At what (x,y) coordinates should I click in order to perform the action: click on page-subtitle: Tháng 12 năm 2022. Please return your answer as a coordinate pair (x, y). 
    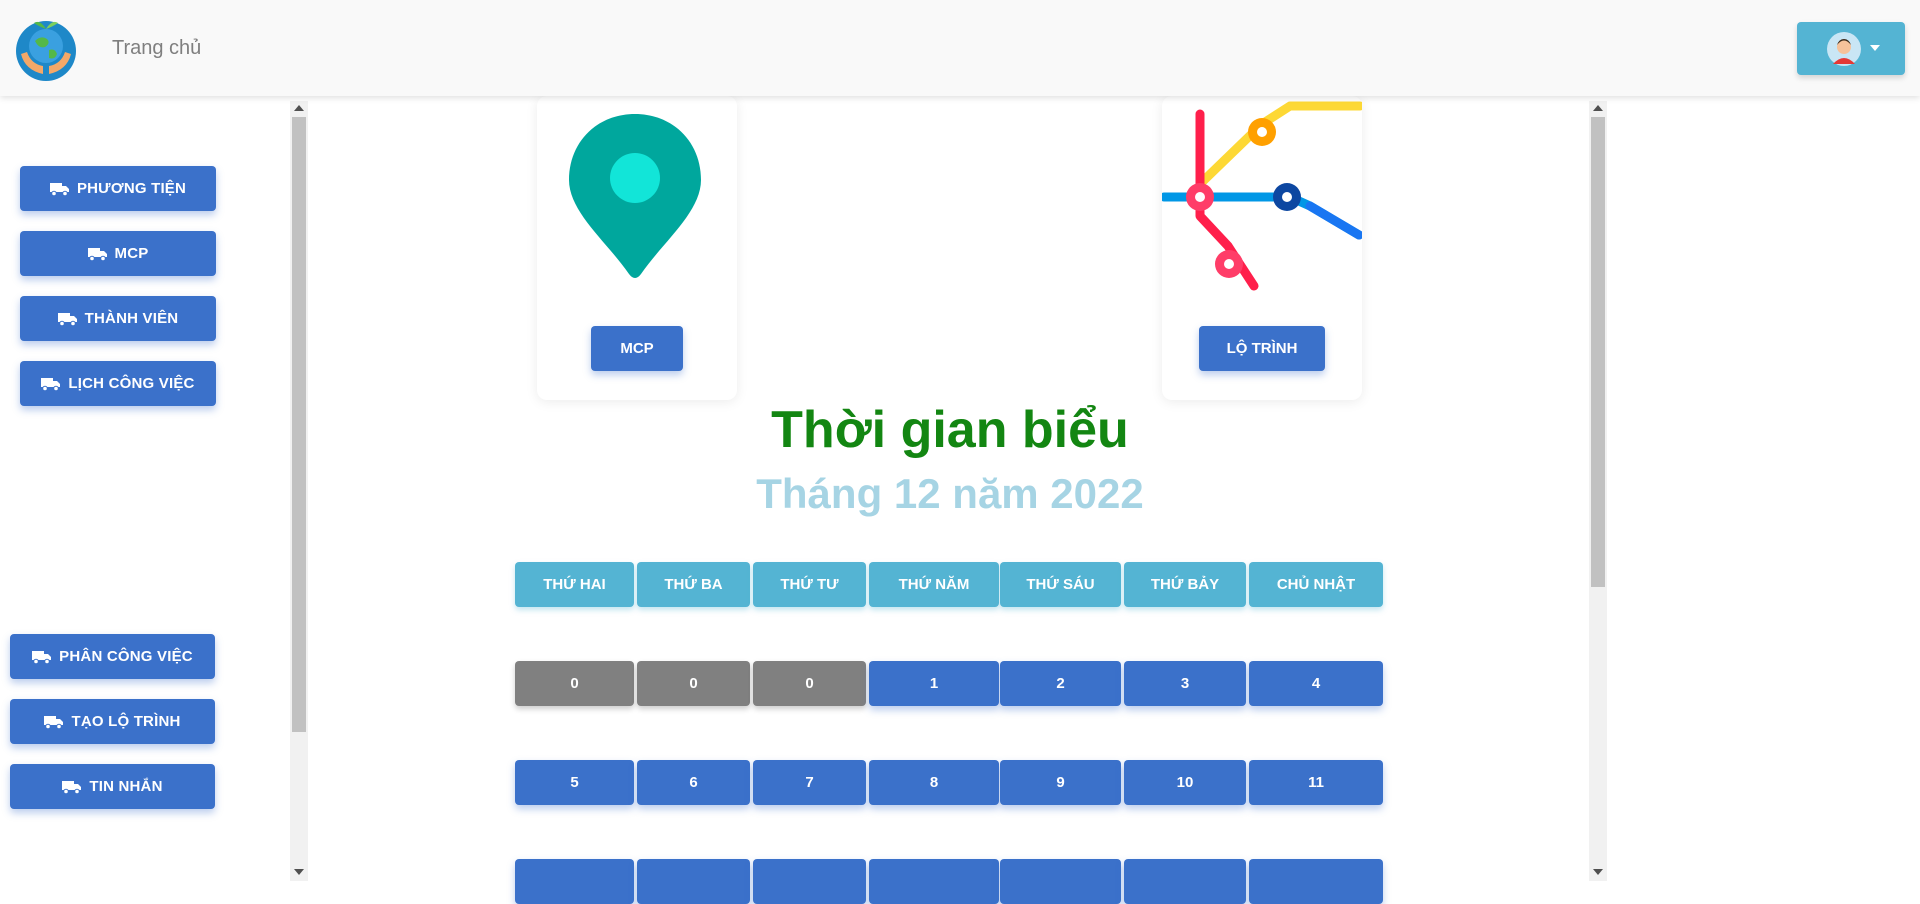
    Looking at the image, I should click on (950, 493).